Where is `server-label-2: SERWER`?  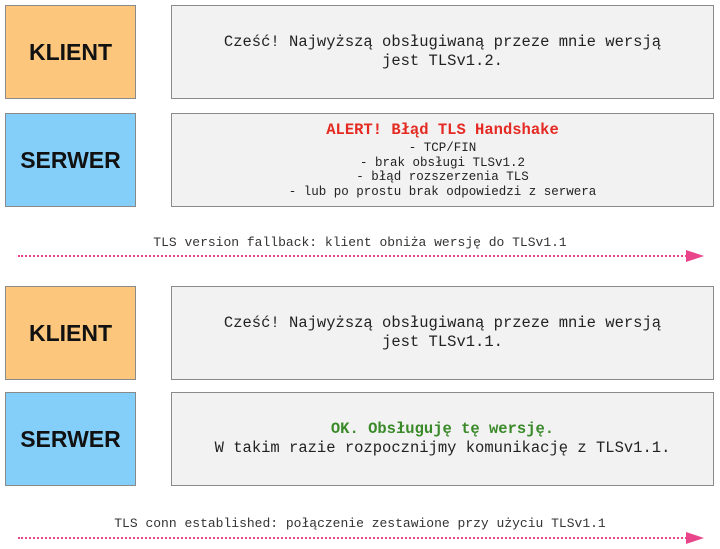 server-label-2: SERWER is located at coordinates (70, 438).